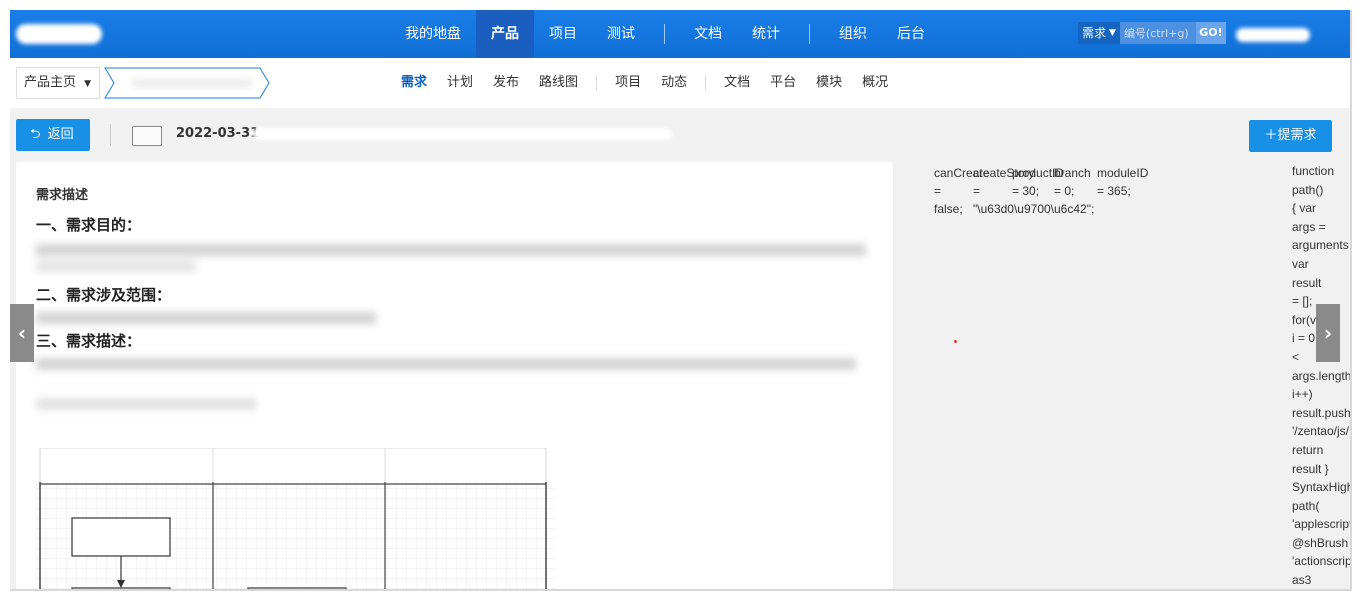 The width and height of the screenshot is (1364, 601). Describe the element at coordinates (1157, 33) in the screenshot. I see `search-input` at that location.